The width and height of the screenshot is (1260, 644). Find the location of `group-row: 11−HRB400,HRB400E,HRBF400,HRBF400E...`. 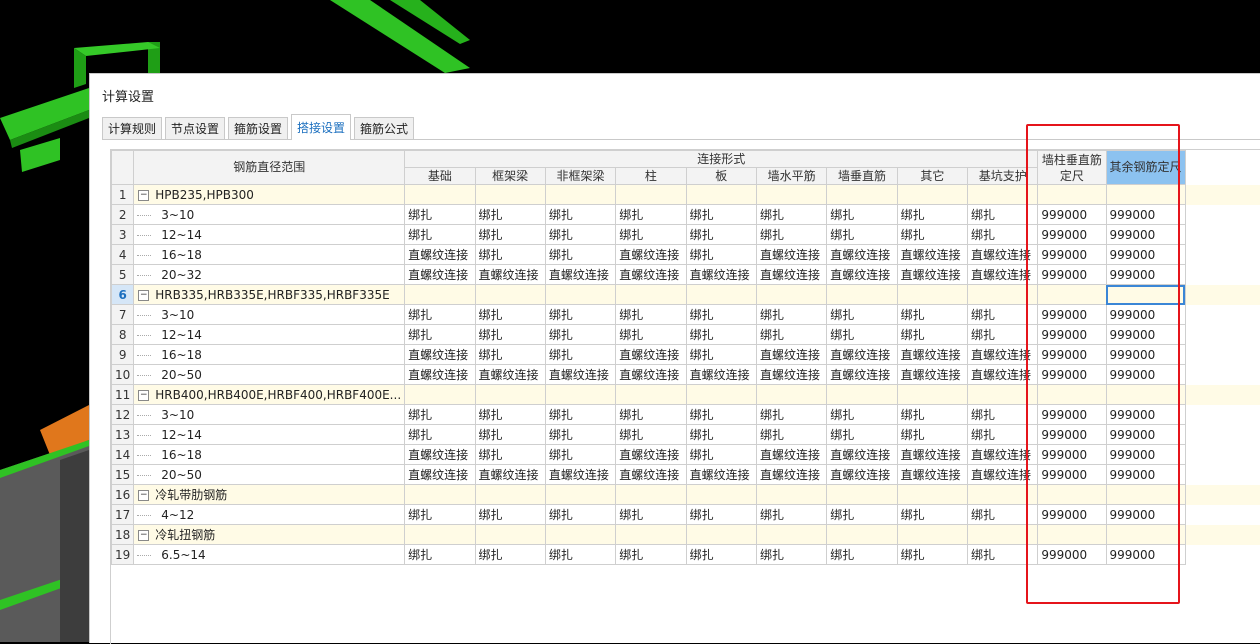

group-row: 11−HRB400,HRB400E,HRBF400,HRBF400E... is located at coordinates (686, 395).